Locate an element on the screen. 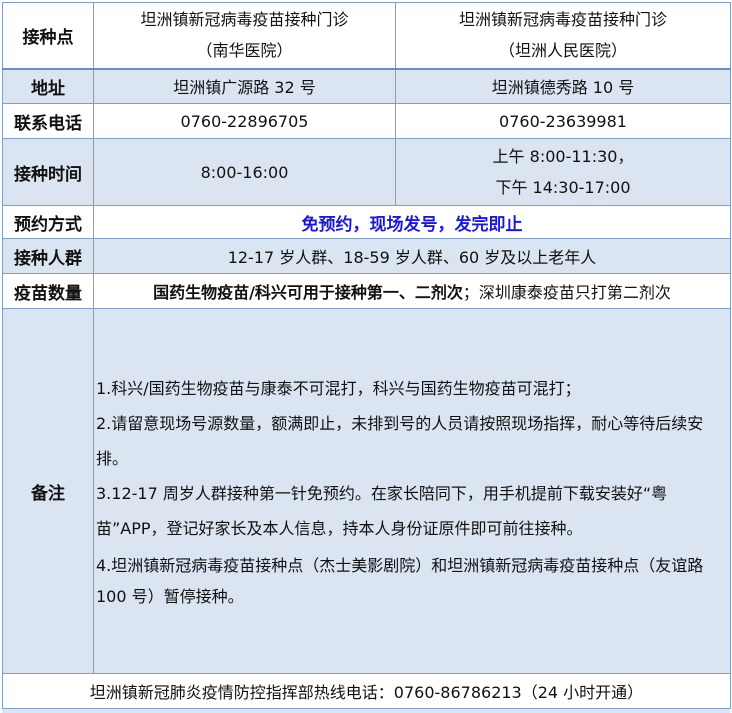 The width and height of the screenshot is (732, 713). site-hospital: （坦洲人民医院） is located at coordinates (562, 51).